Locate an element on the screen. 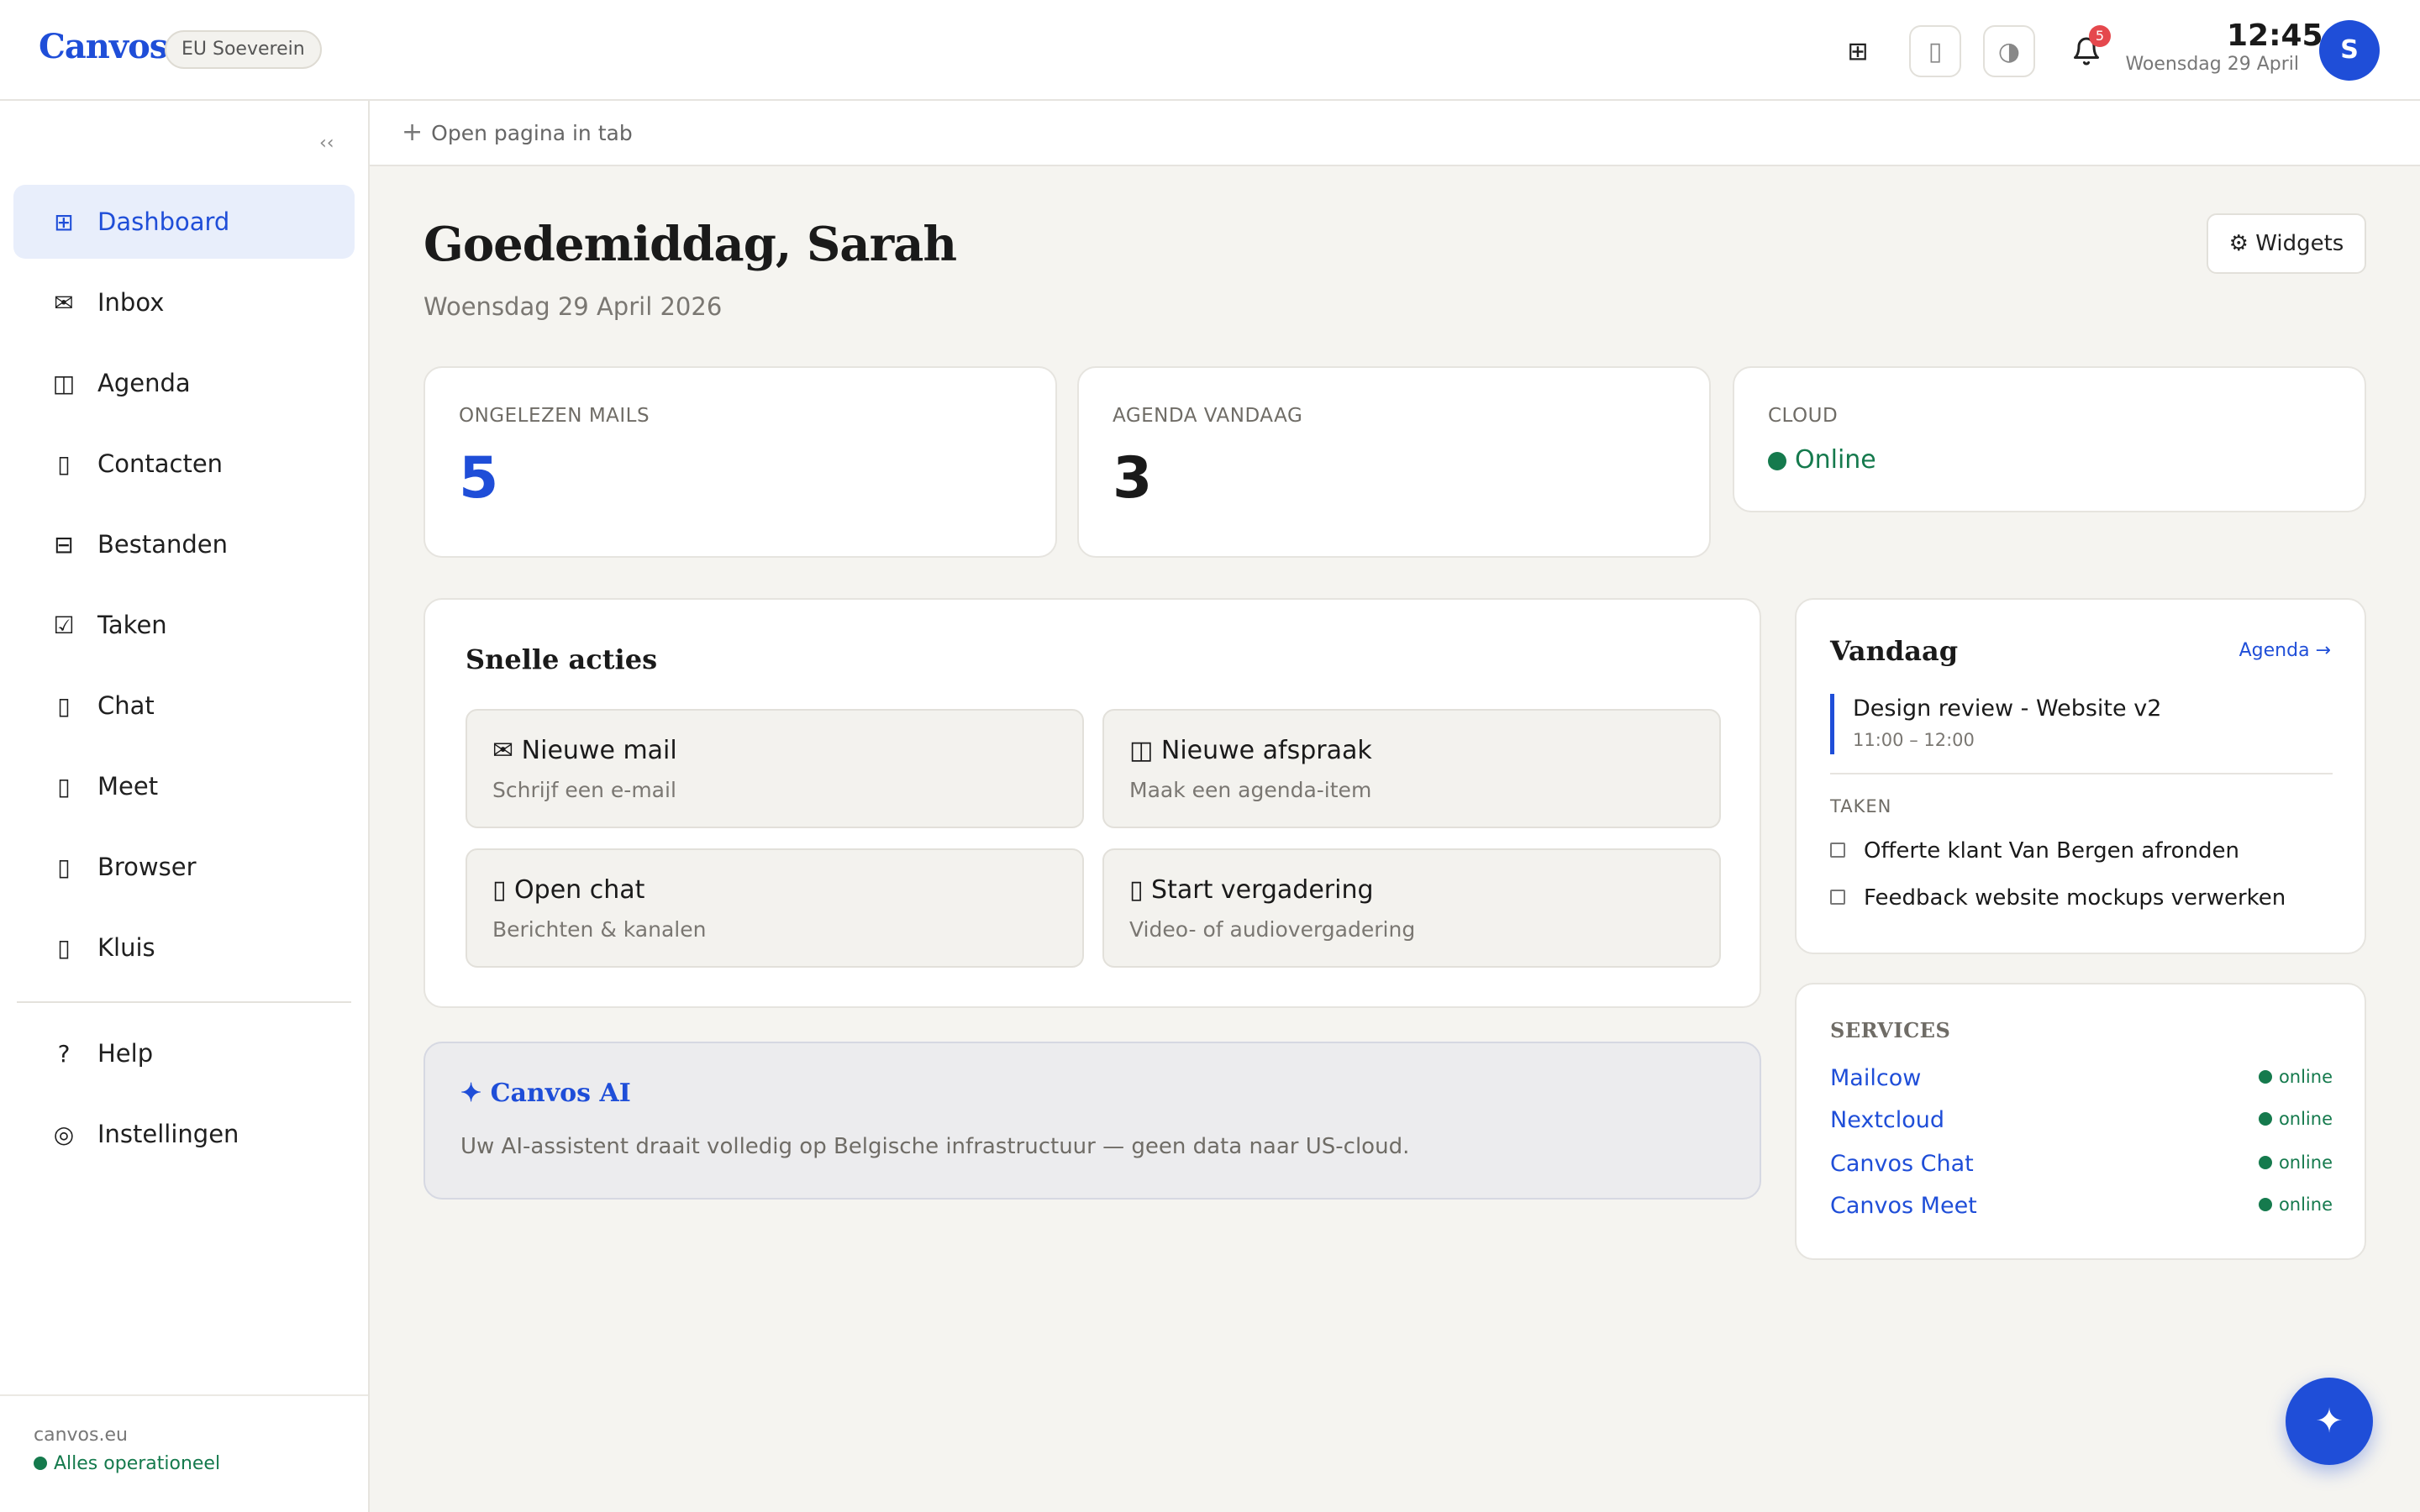  clock-time: 12:45 is located at coordinates (2275, 35).